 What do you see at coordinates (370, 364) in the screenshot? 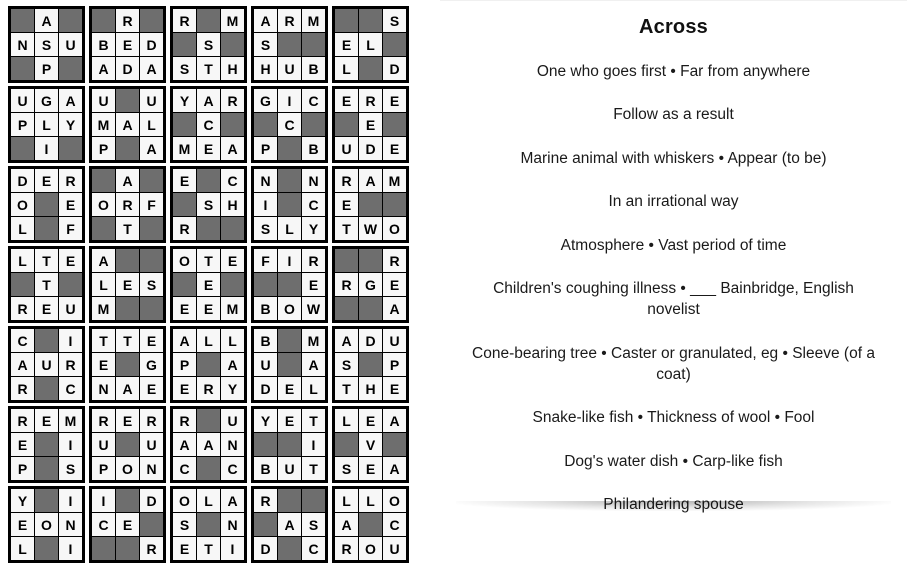
I see `crossword-block: ADU S P THE` at bounding box center [370, 364].